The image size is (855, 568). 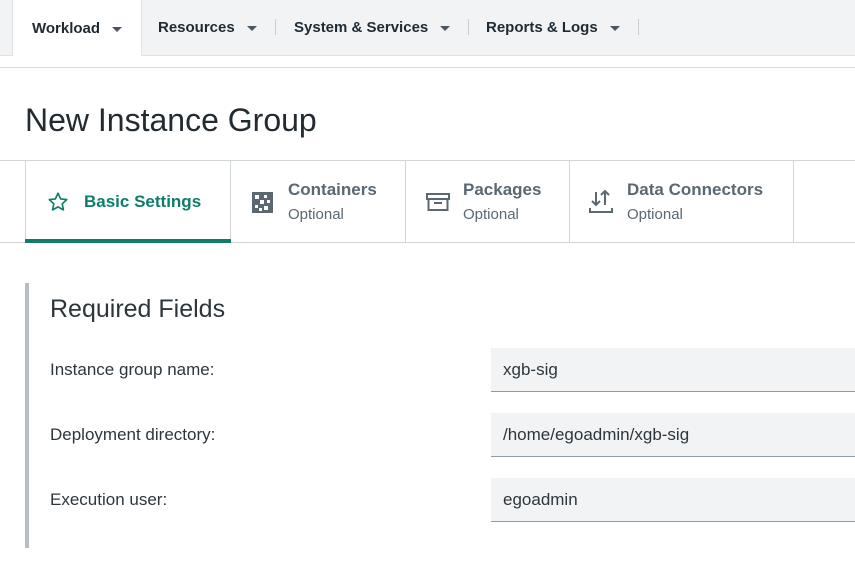 I want to click on tab-title: Packages, so click(x=502, y=189).